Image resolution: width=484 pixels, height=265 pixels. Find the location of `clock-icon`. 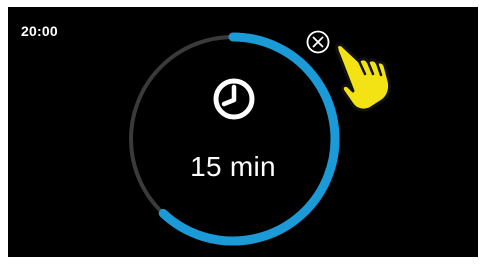

clock-icon is located at coordinates (234, 99).